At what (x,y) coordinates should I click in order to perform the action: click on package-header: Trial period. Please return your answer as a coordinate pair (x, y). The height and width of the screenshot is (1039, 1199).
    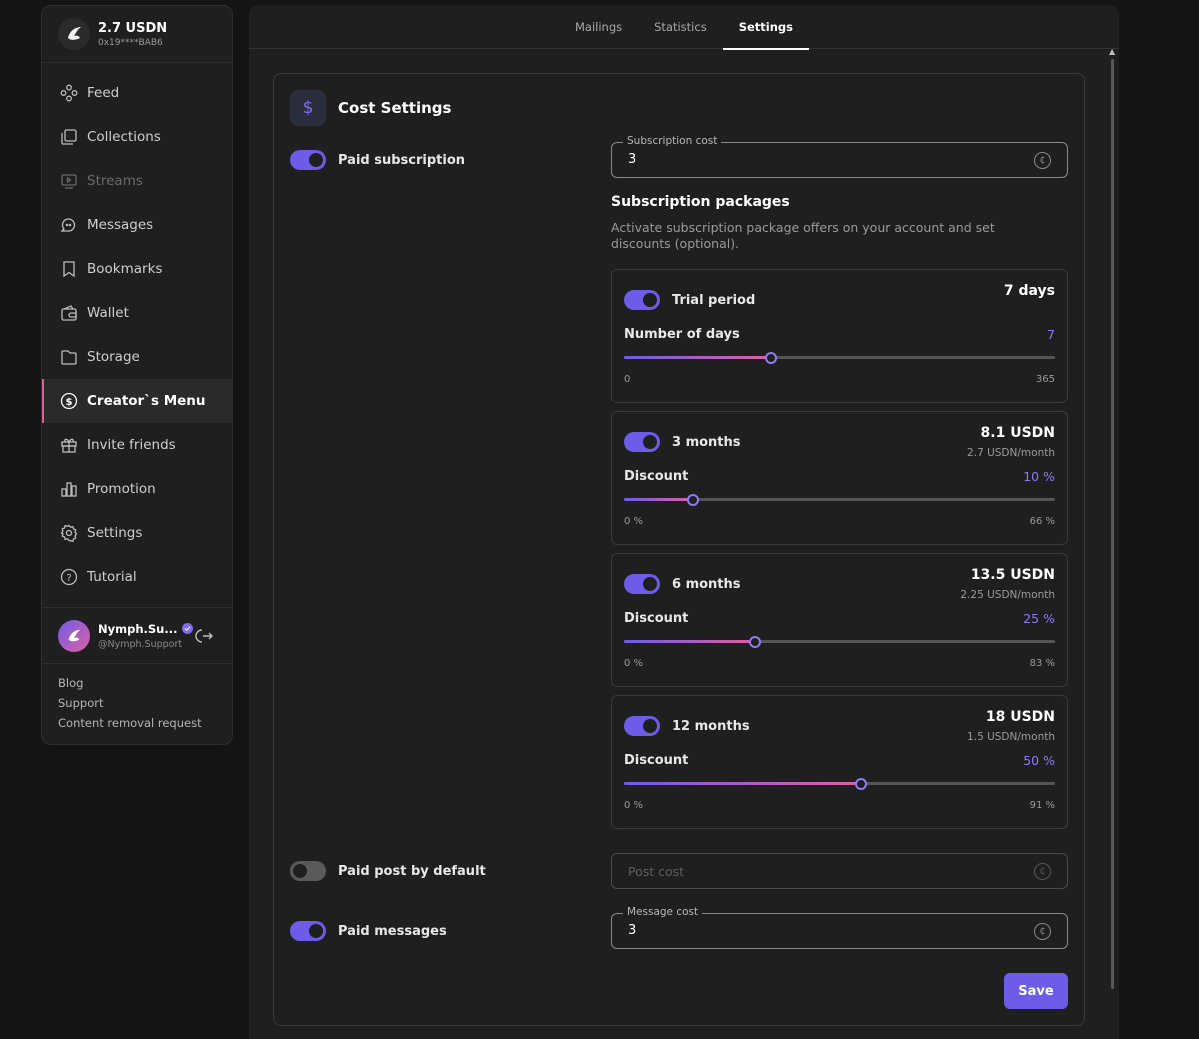
    Looking at the image, I should click on (689, 300).